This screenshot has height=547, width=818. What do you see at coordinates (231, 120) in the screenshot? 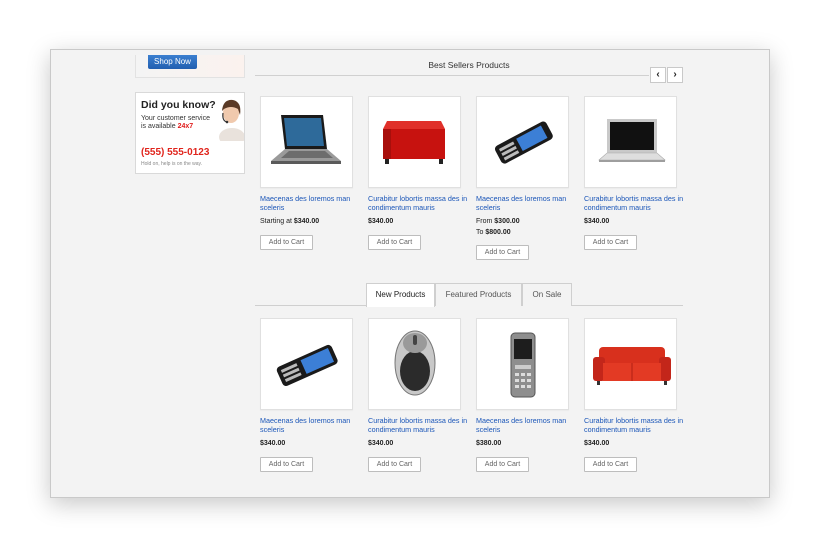
I see `support-agent-icon` at bounding box center [231, 120].